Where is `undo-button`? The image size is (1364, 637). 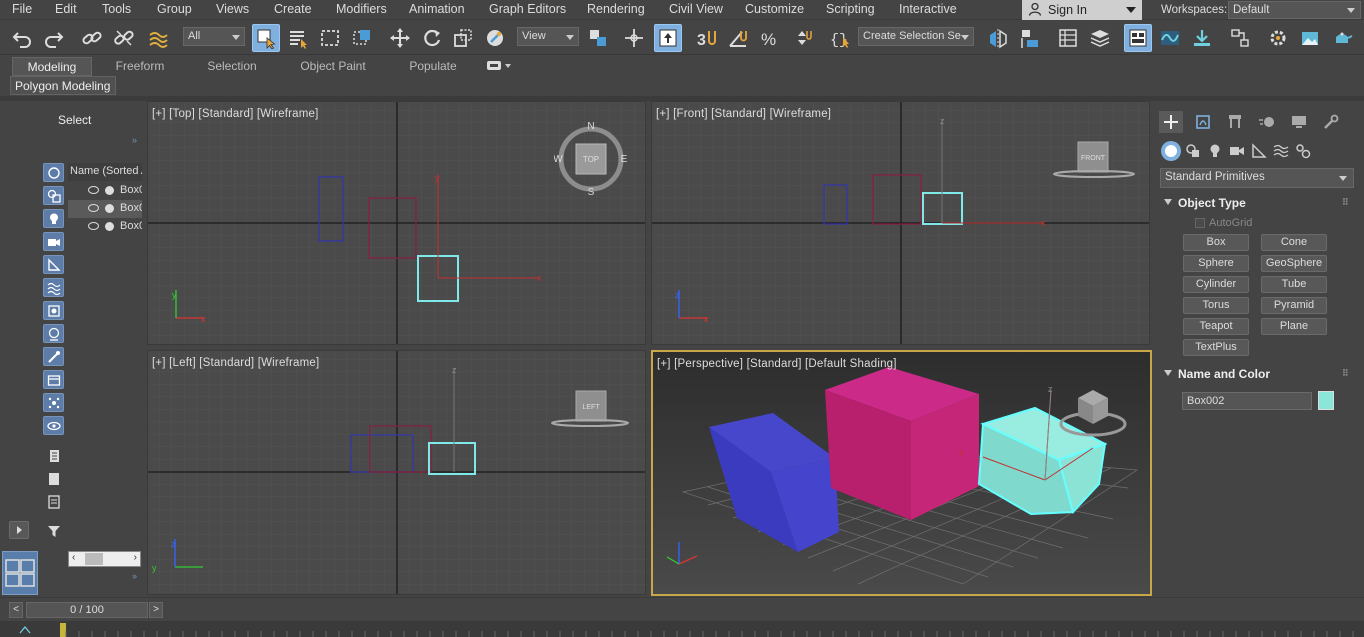
undo-button is located at coordinates (22, 38).